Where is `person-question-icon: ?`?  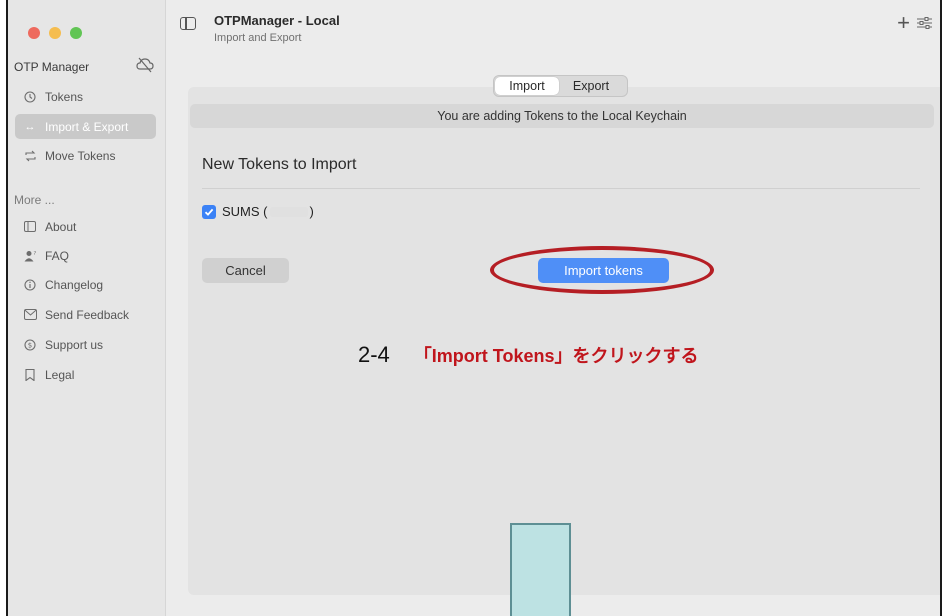
person-question-icon: ? is located at coordinates (30, 256).